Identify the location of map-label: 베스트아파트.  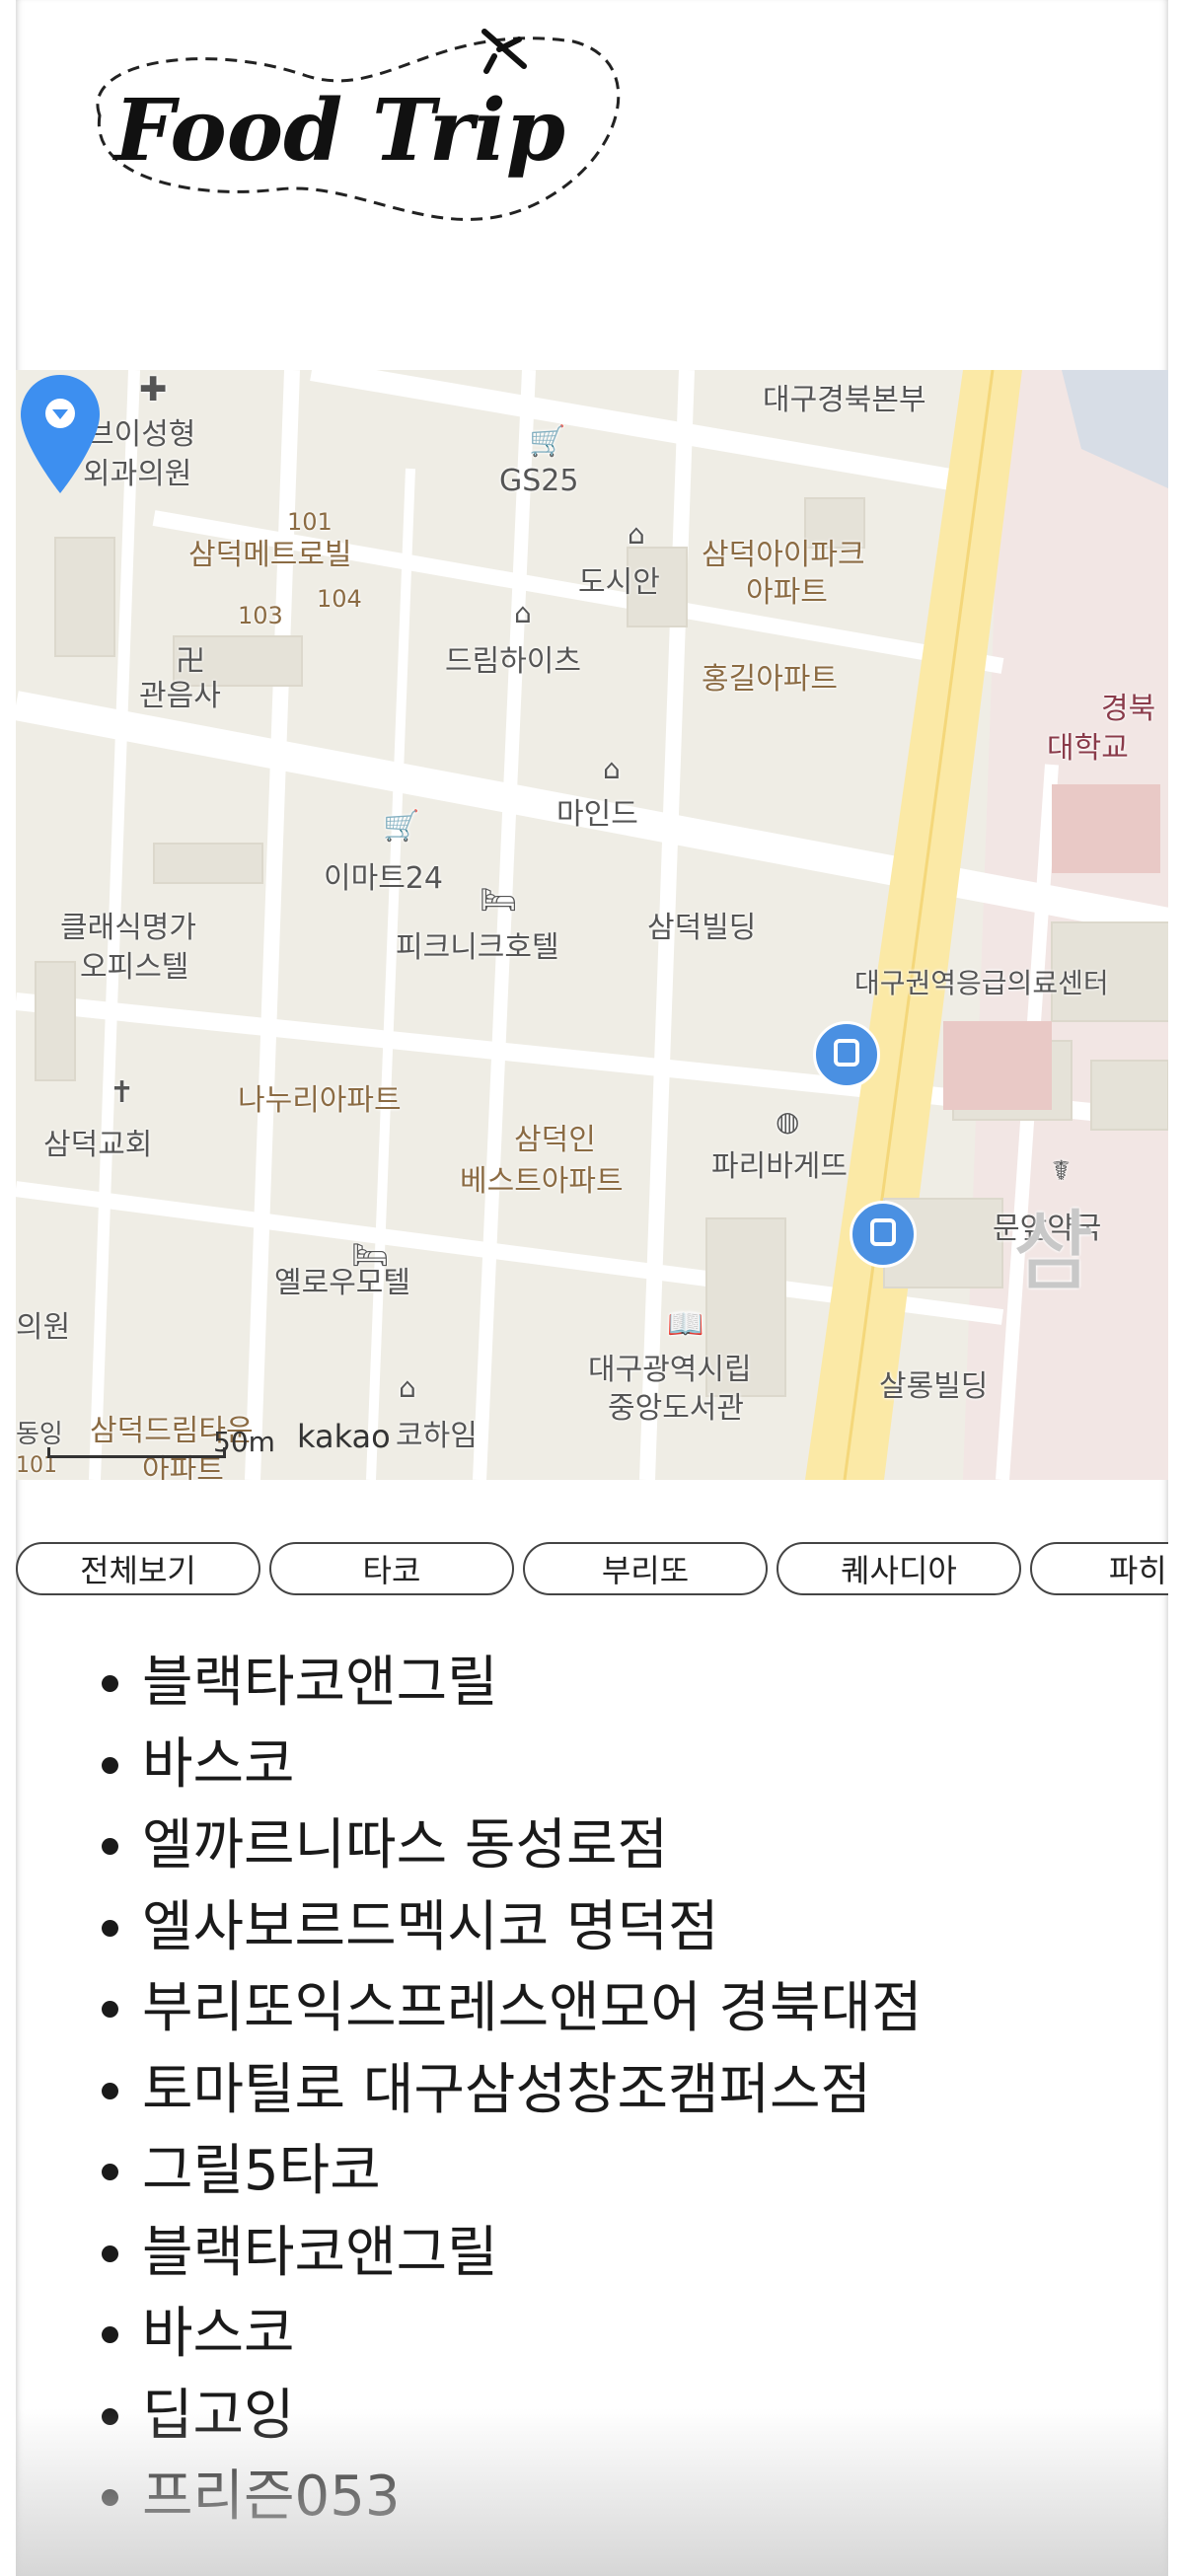
(542, 1181).